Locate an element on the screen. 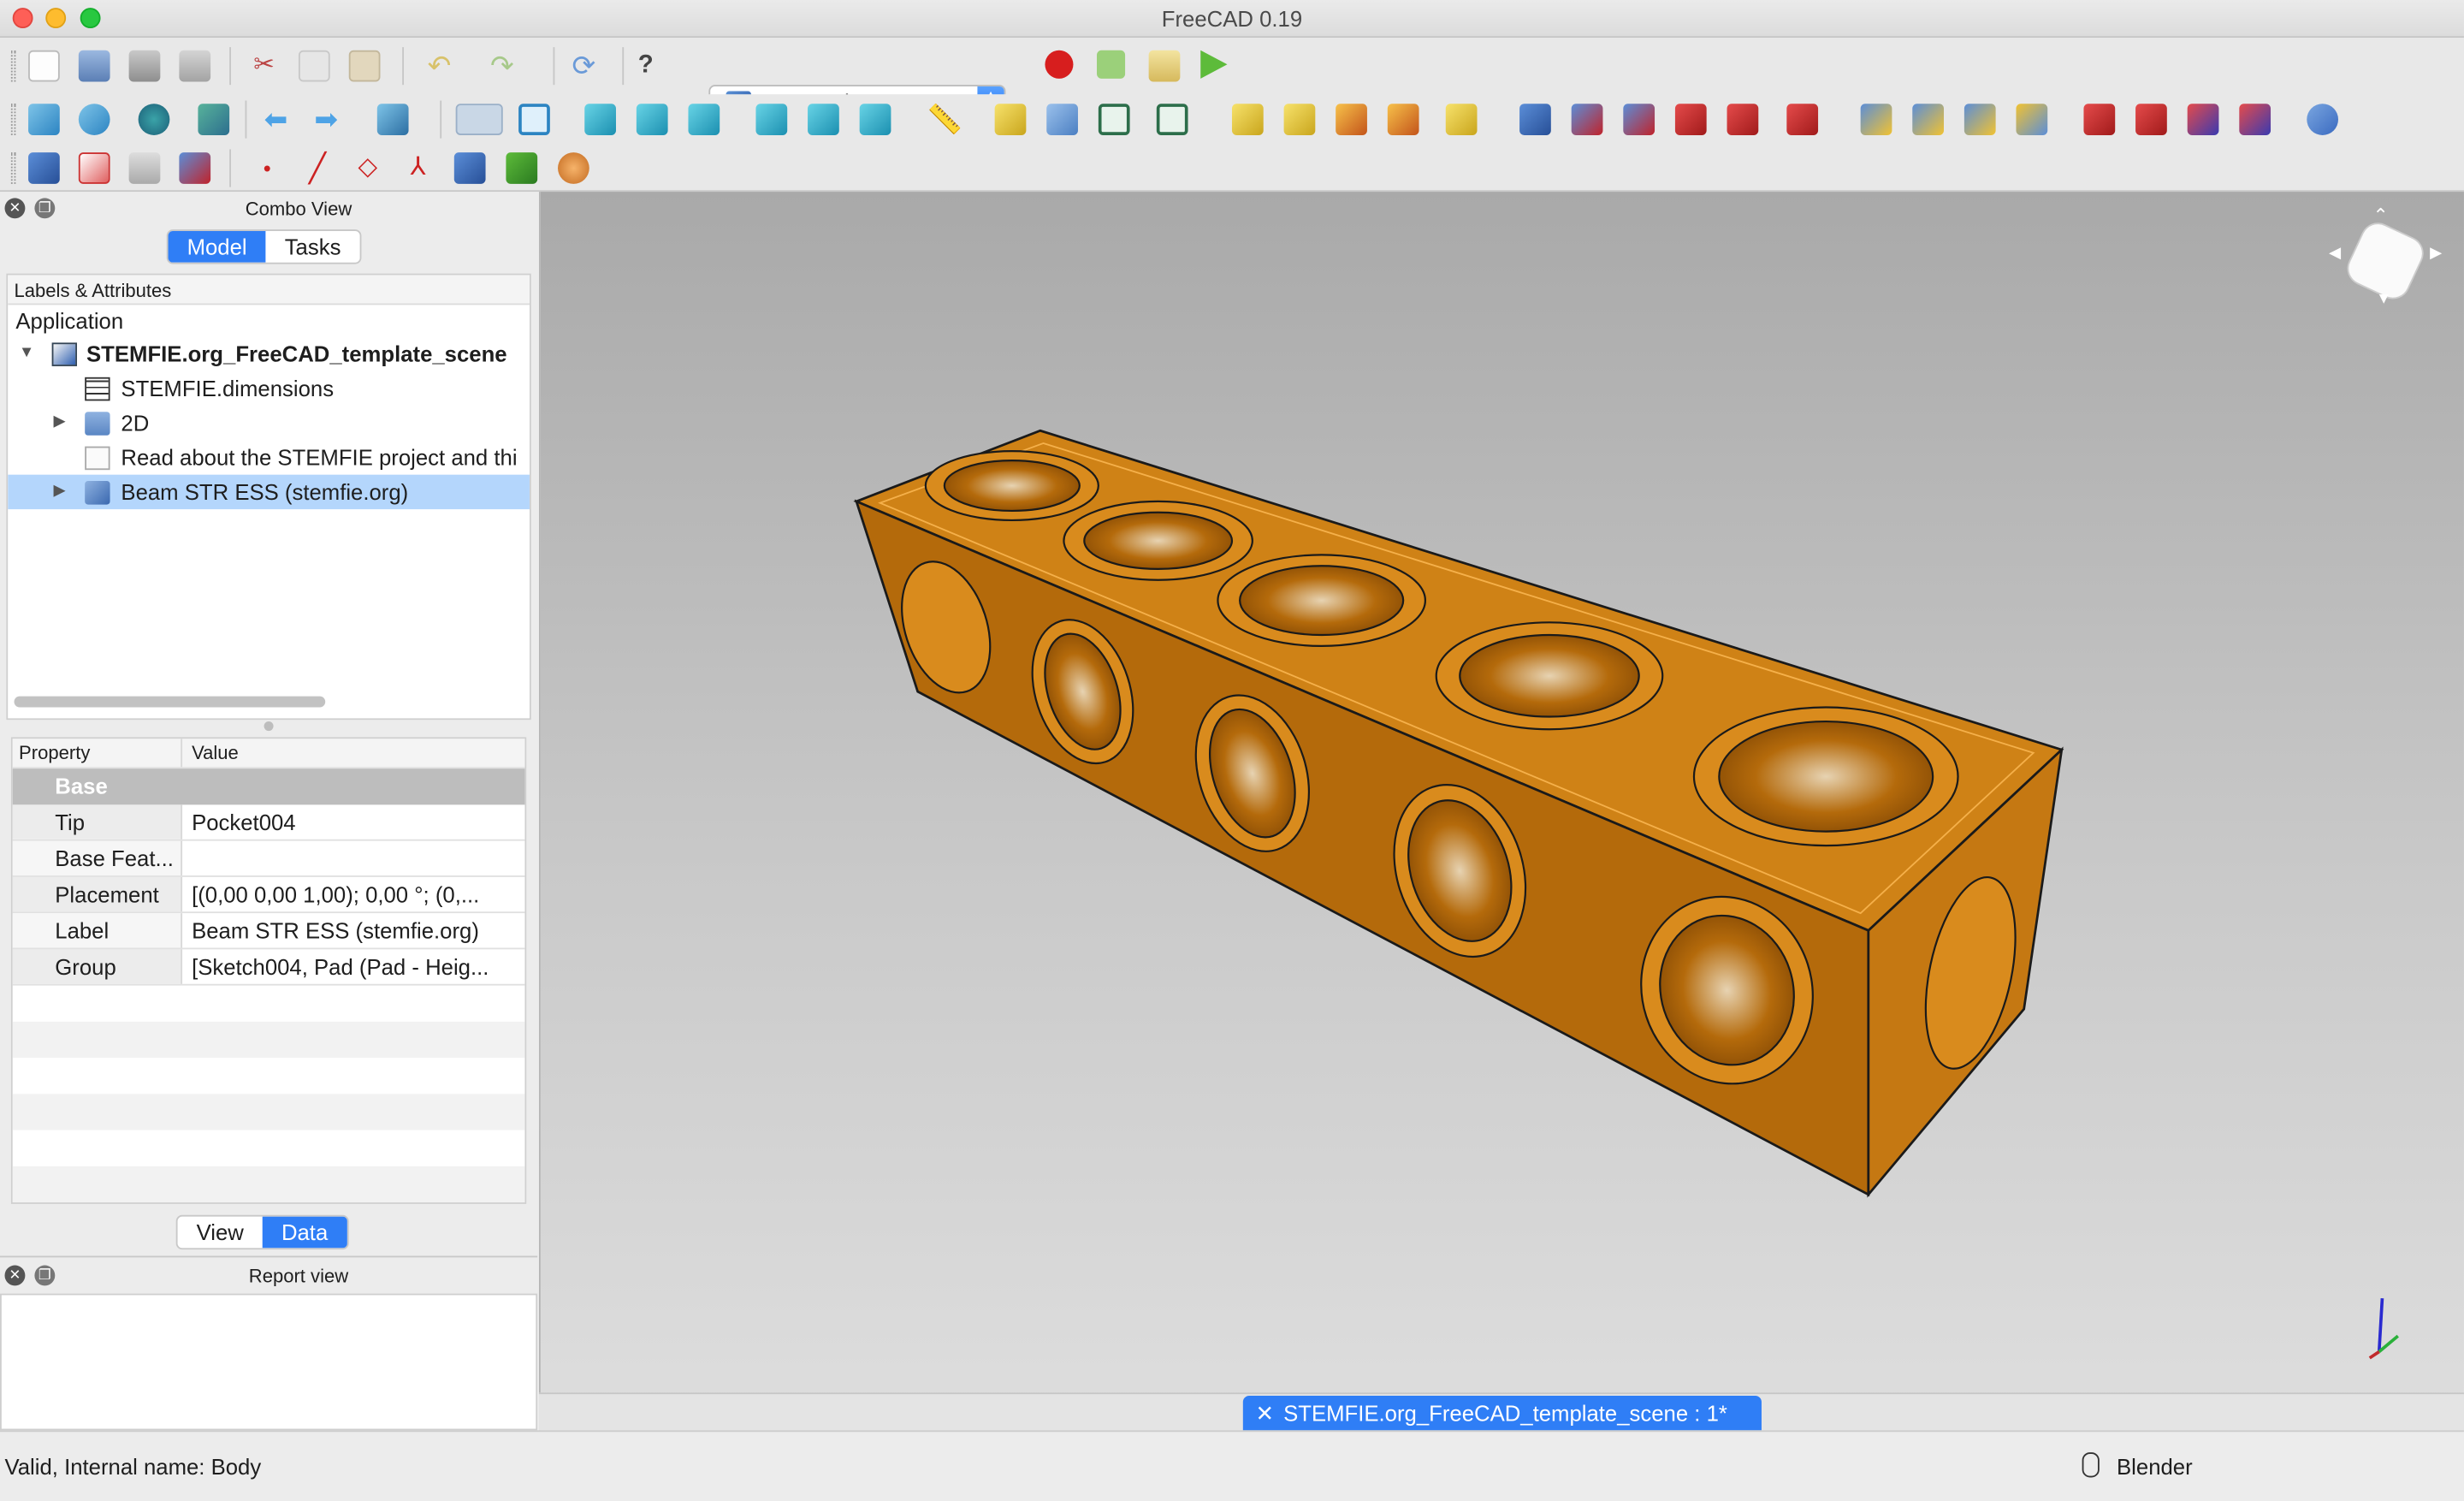 The image size is (2464, 1501). tab-model: Model is located at coordinates (217, 247).